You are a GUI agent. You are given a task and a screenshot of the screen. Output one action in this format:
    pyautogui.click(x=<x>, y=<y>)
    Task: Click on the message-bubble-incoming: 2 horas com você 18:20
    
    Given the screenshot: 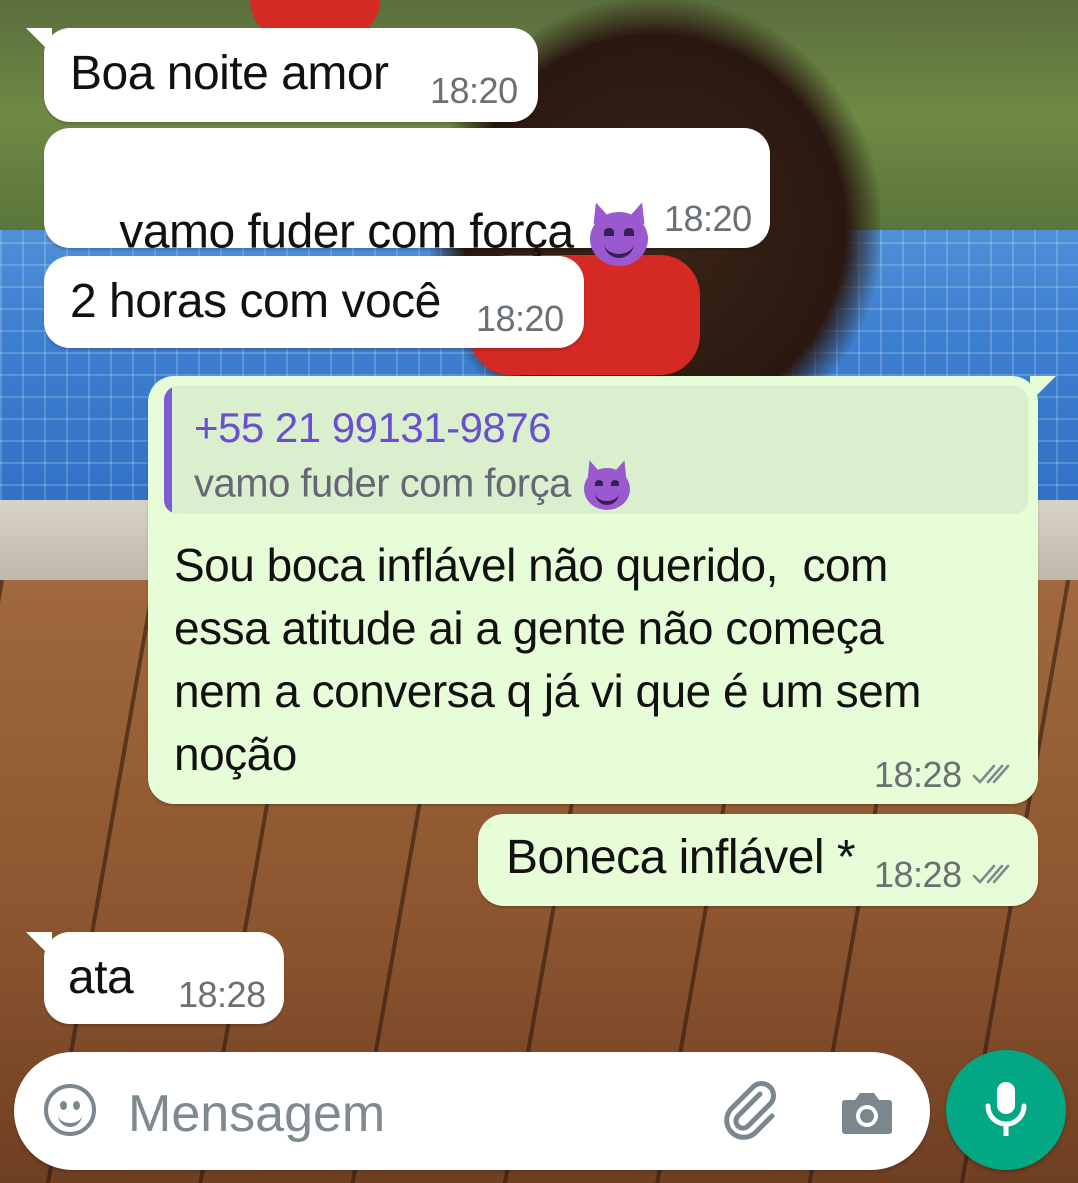 What is the action you would take?
    pyautogui.click(x=314, y=302)
    